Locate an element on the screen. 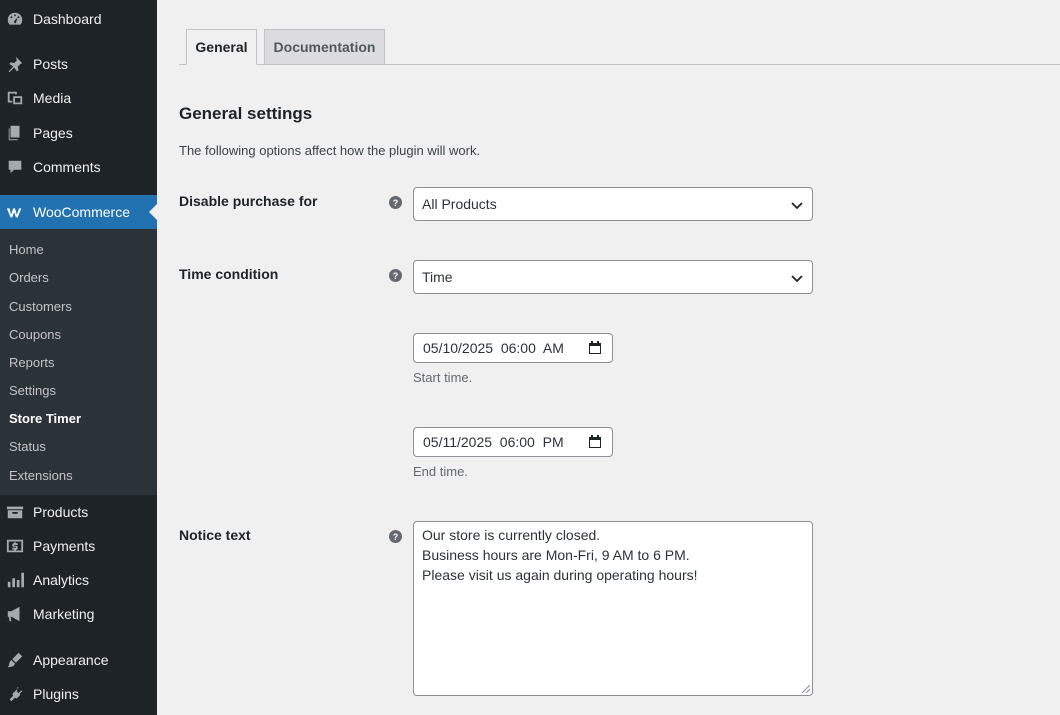 Image resolution: width=1060 pixels, height=715 pixels. end-time-input: 05/11/2025 06:00 PM is located at coordinates (513, 442).